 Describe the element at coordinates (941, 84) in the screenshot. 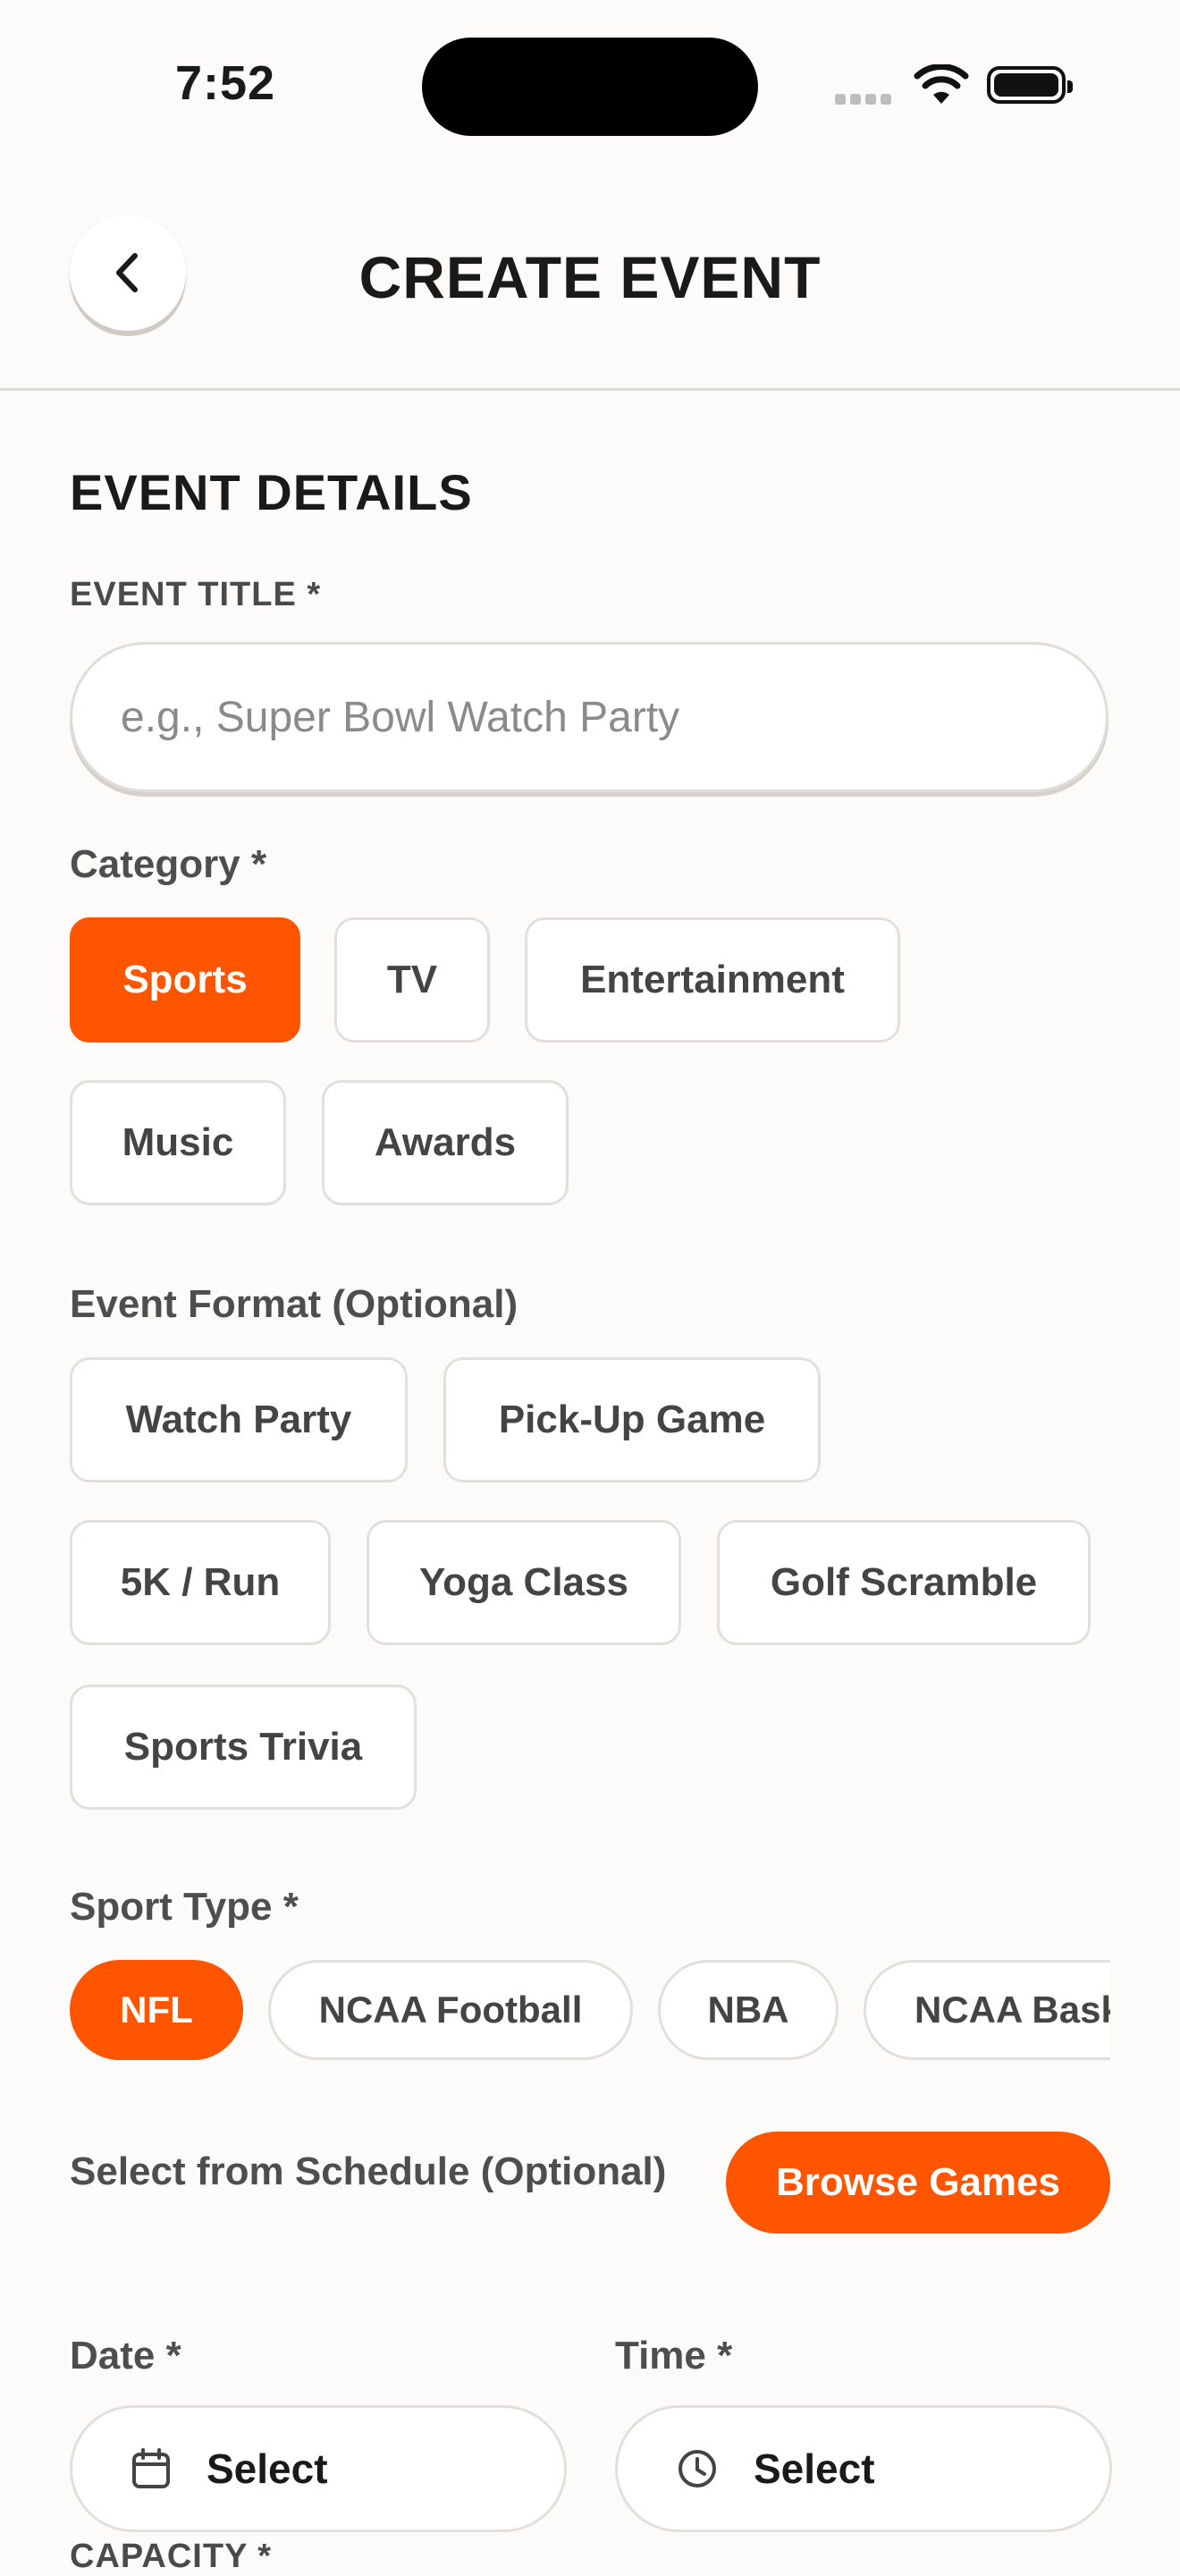

I see `wifi-icon` at that location.